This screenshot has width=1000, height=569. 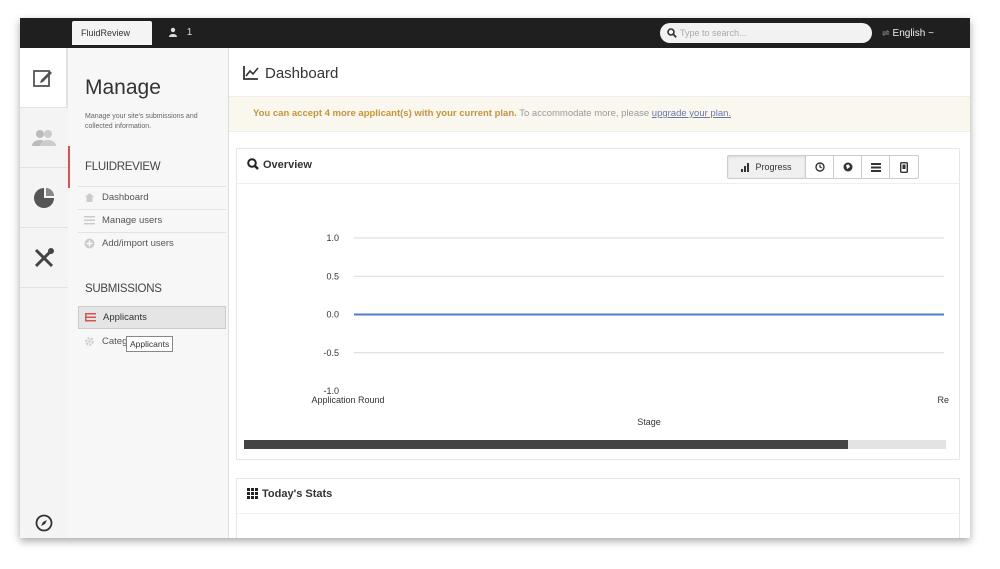 I want to click on overview-title-text: Overview, so click(x=287, y=165).